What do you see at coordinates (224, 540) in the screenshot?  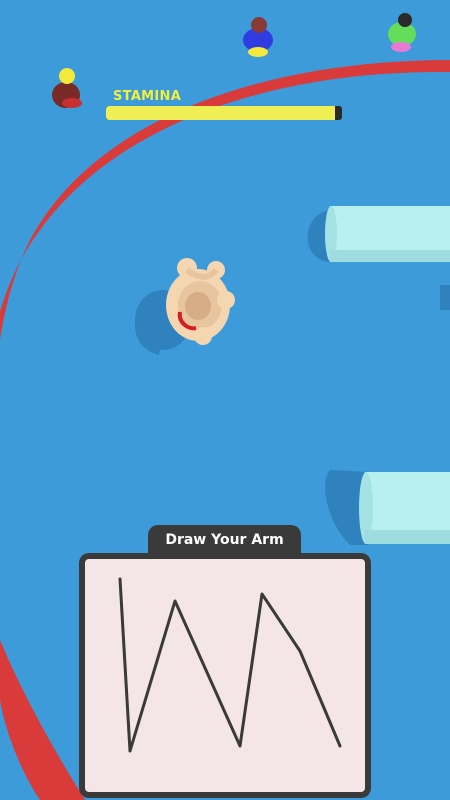 I see `draw-panel-title: Draw Your Arm` at bounding box center [224, 540].